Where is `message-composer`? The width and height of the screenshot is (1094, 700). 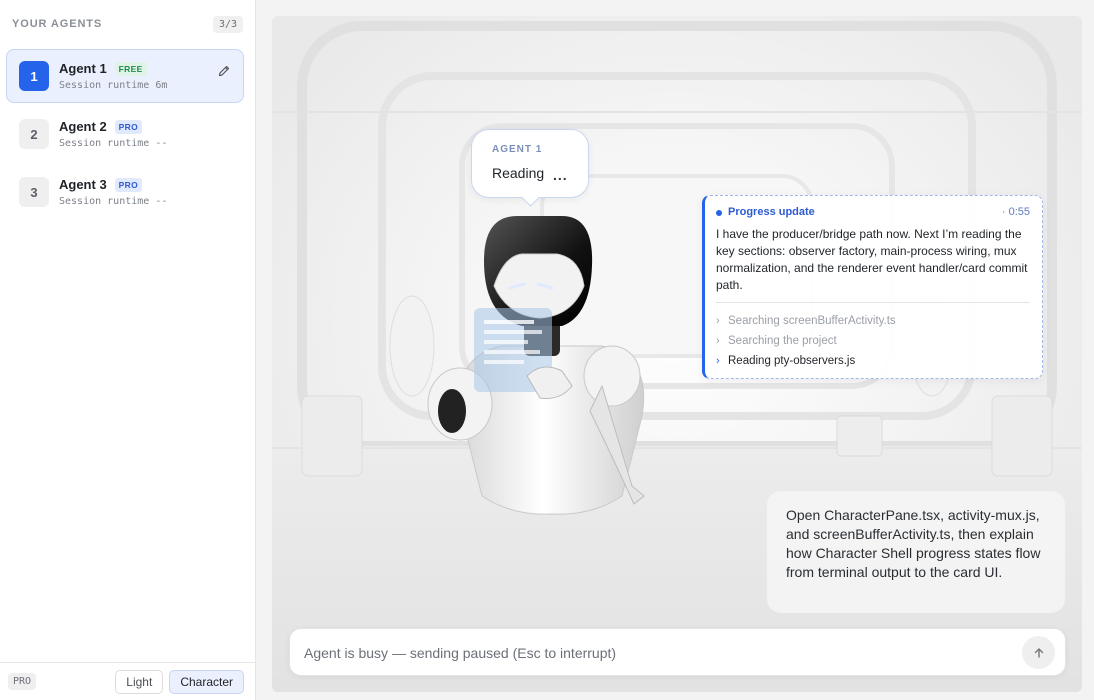 message-composer is located at coordinates (677, 652).